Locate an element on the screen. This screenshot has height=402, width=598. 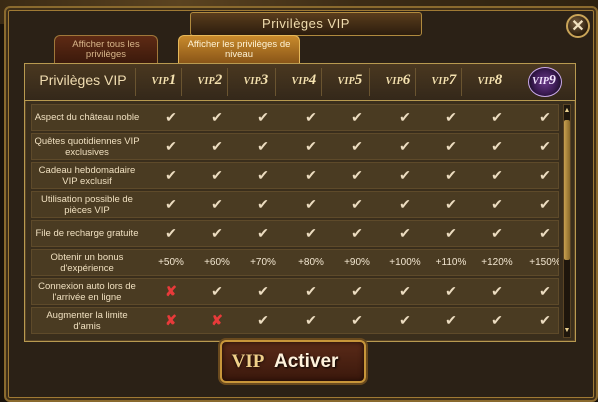
table-row: Aspect du château noble ✔ ✔ ✔ ✔ ✔ ✔ ✔ ✔ ✔ is located at coordinates (295, 117).